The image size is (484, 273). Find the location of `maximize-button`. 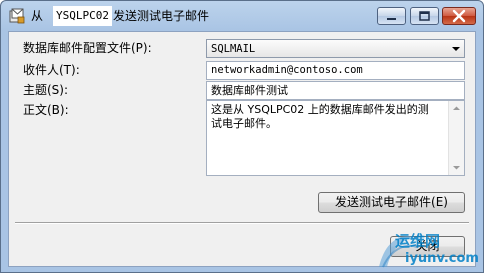

maximize-button is located at coordinates (424, 16).